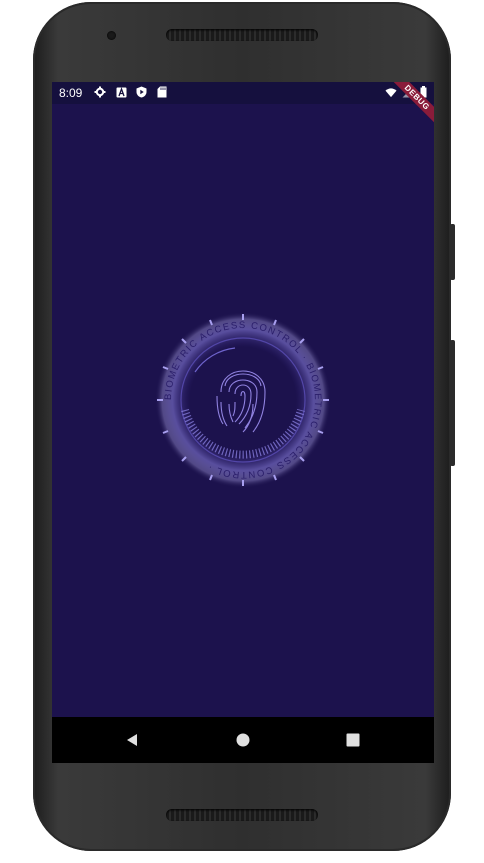 Image resolution: width=484 pixels, height=863 pixels. I want to click on front-camera, so click(111, 35).